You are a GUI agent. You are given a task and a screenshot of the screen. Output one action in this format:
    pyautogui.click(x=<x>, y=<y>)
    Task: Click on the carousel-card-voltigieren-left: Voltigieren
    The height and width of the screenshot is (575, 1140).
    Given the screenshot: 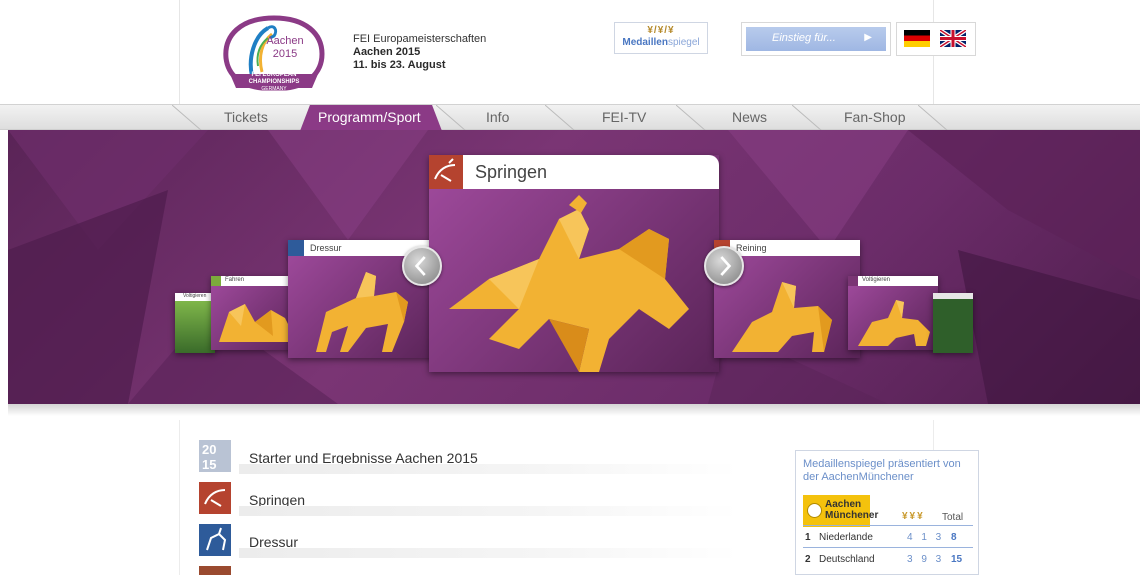 What is the action you would take?
    pyautogui.click(x=195, y=323)
    